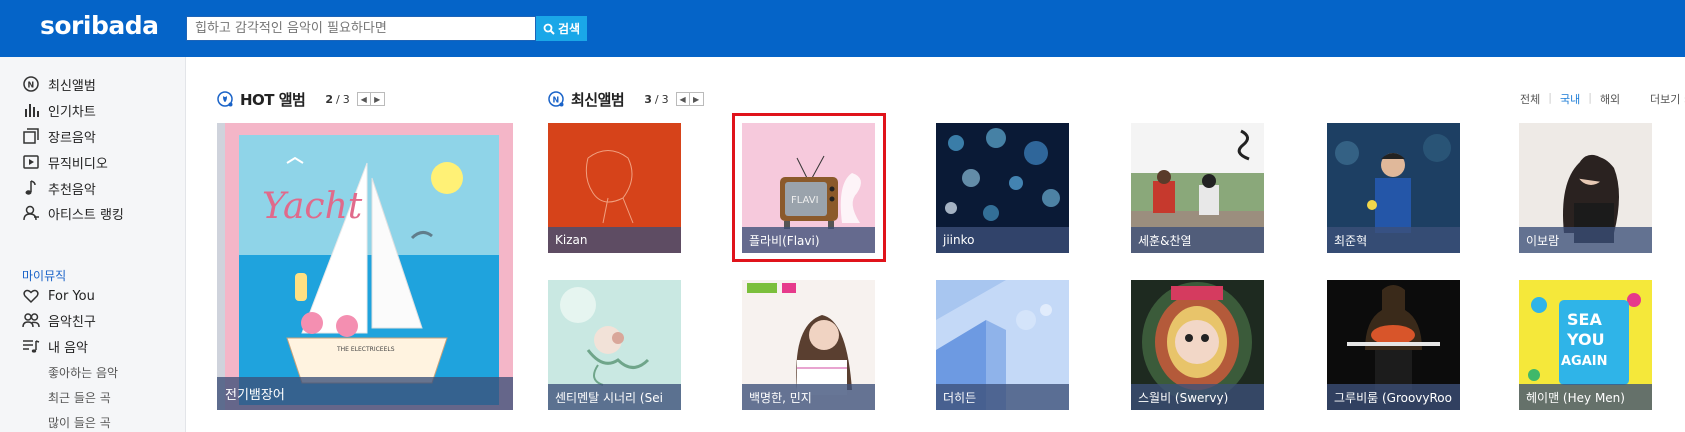 Image resolution: width=1685 pixels, height=432 pixels. I want to click on latest-album-header: N 최신앨범 3/ 3 ◀ ▶, so click(625, 99).